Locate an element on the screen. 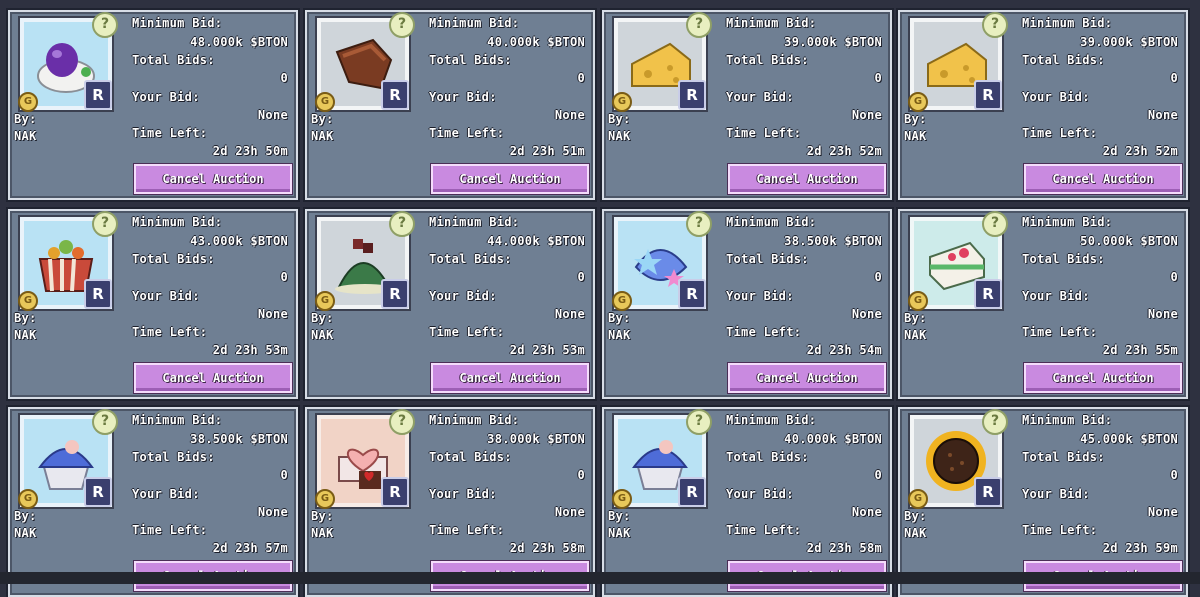  time-left-value: 2d 23h 55m is located at coordinates (1140, 350).